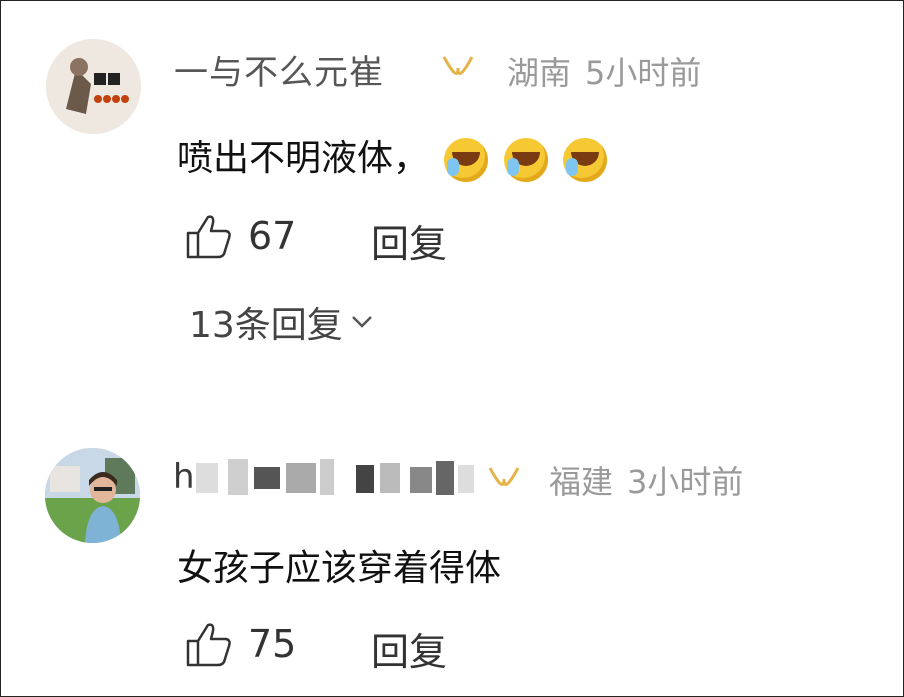 The height and width of the screenshot is (697, 904). I want to click on comment-text: 女孩子应该穿着得体, so click(339, 568).